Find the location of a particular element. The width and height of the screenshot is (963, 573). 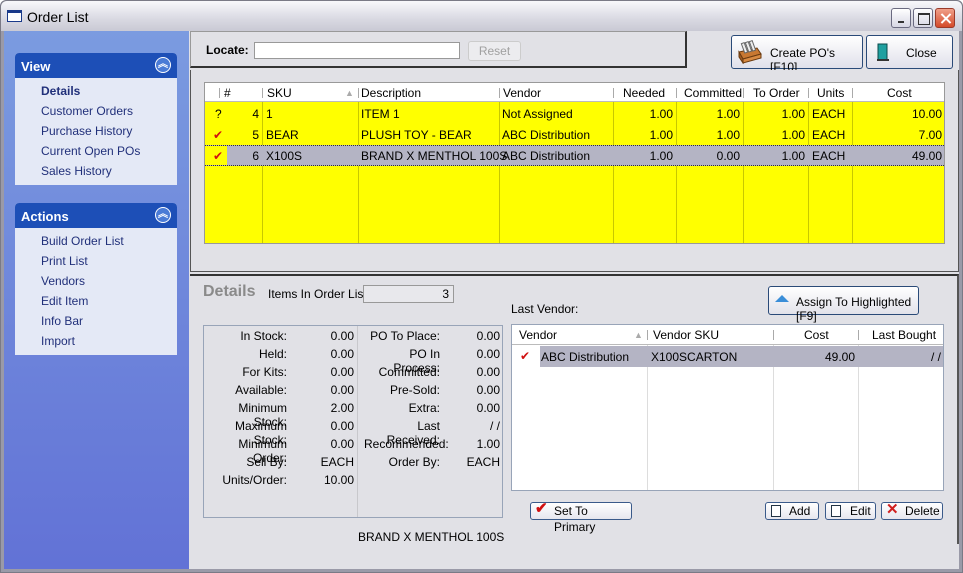

row-committed: 0.00 is located at coordinates (728, 156).